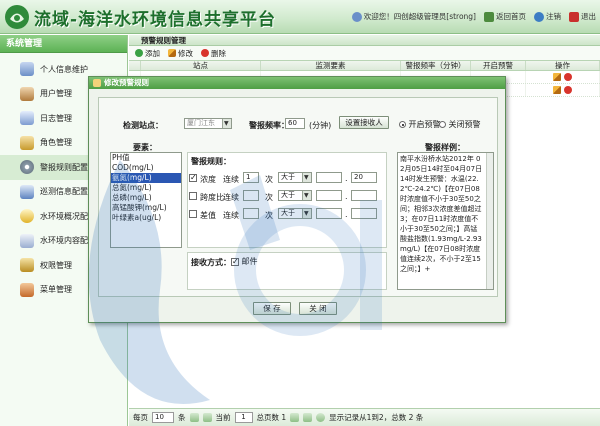 This screenshot has height=426, width=600. I want to click on toolbar: 添加 修改 删除, so click(364, 53).